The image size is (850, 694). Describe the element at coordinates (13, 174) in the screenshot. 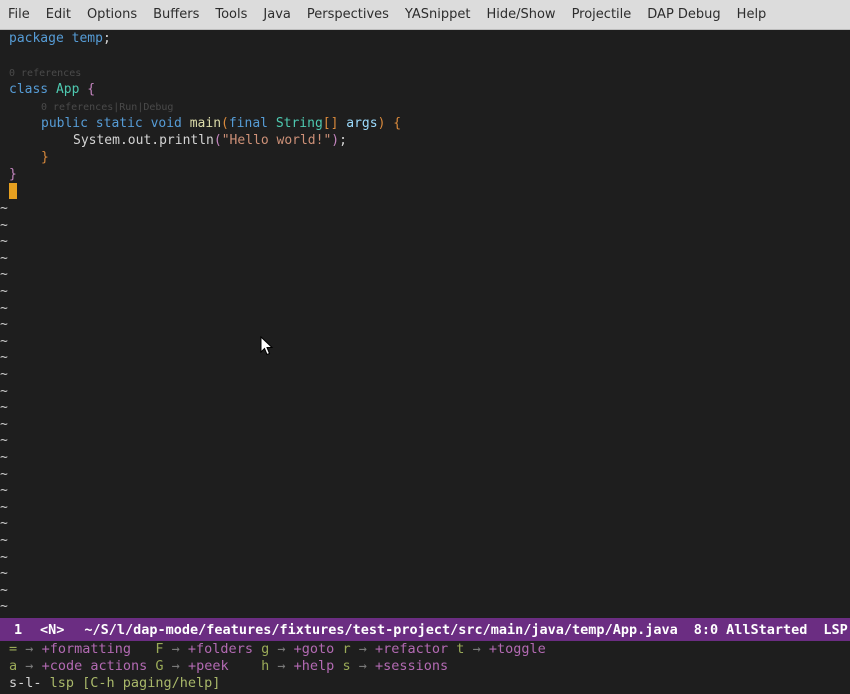

I see `code-line-class-close: }` at that location.